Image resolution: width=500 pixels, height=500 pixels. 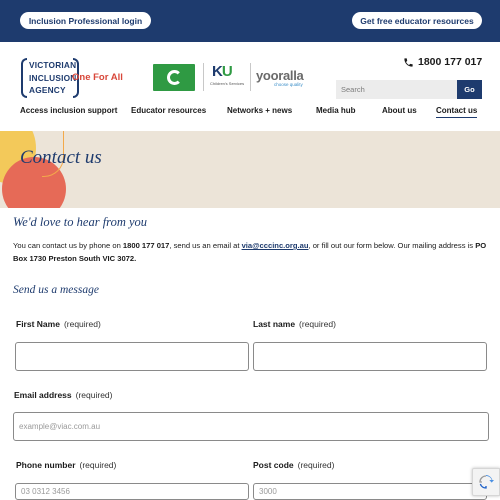 What do you see at coordinates (280, 75) in the screenshot?
I see `yooralla-logo: yooralla` at bounding box center [280, 75].